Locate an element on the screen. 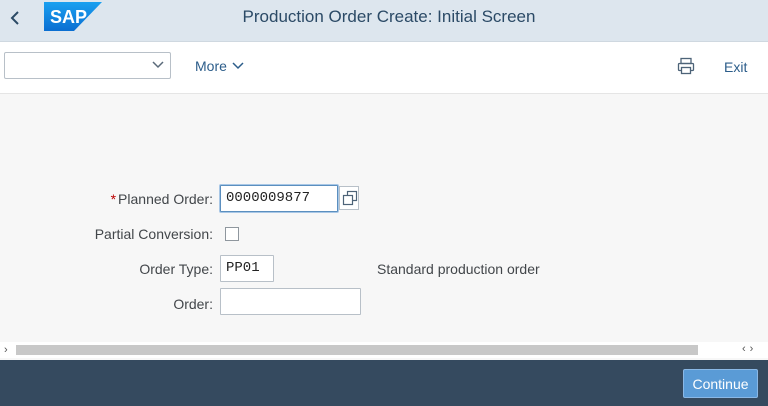  footer-bar: Continue is located at coordinates (384, 383).